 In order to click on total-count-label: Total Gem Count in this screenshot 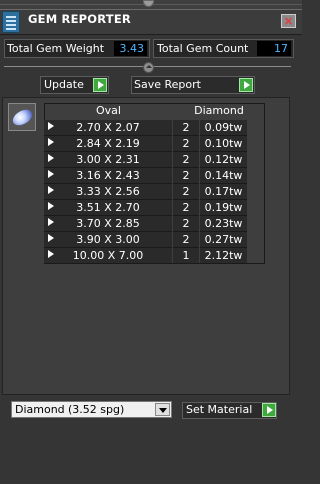, I will do `click(203, 48)`.